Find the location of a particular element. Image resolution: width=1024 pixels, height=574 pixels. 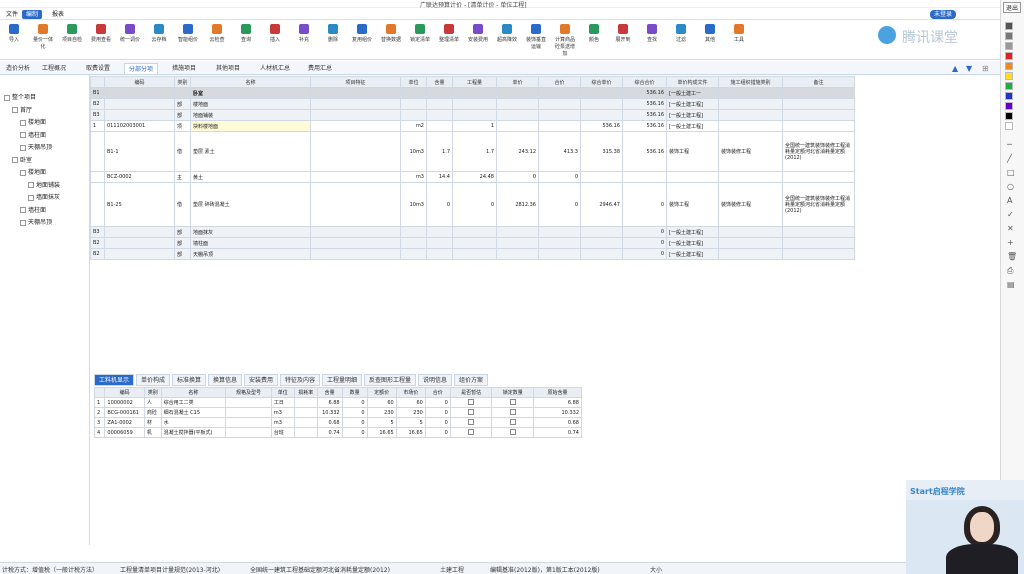

tree-node: 首厅 is located at coordinates (22, 110).